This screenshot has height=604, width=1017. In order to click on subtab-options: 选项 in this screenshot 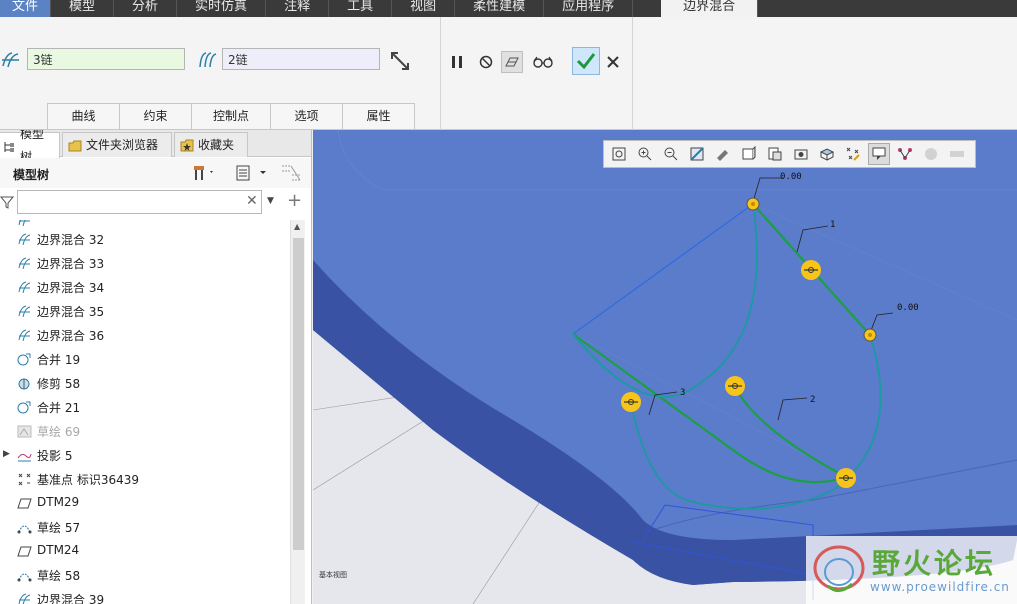, I will do `click(306, 116)`.